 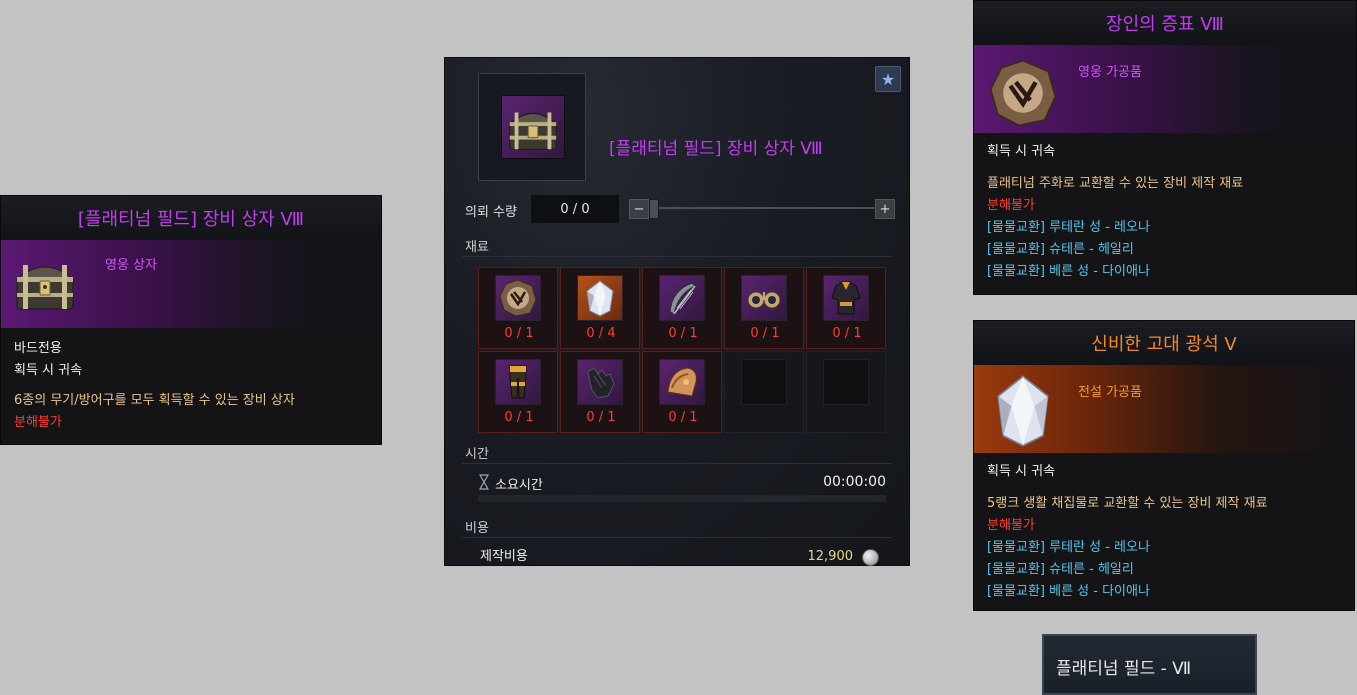 I want to click on material-count: 0 / 4, so click(x=601, y=333).